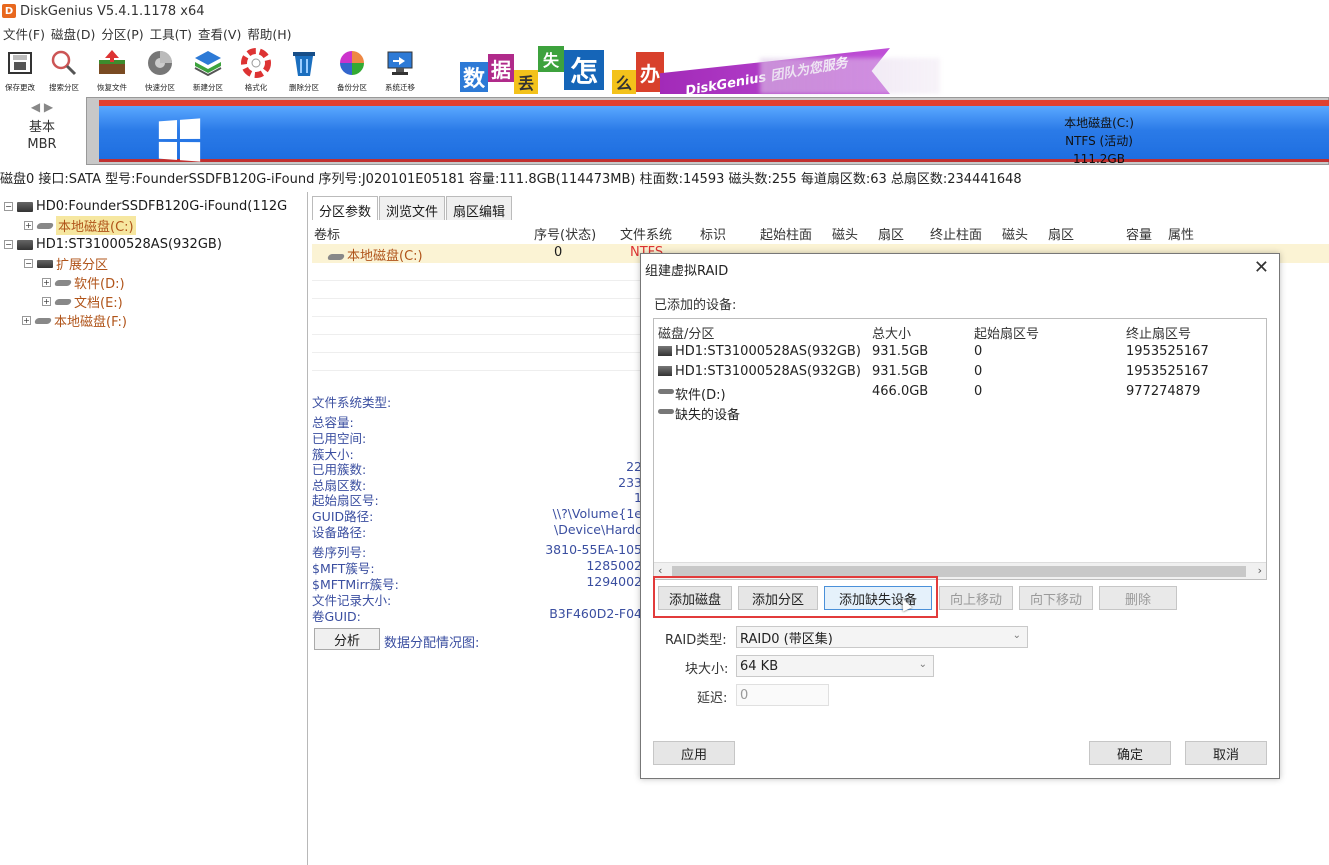 This screenshot has height=865, width=1329. What do you see at coordinates (782, 695) in the screenshot?
I see `delay-input: 0` at bounding box center [782, 695].